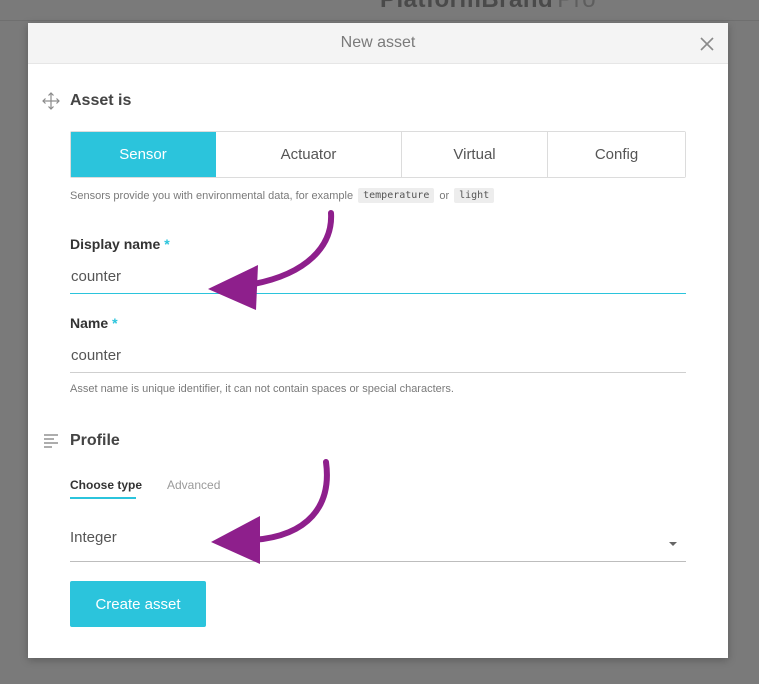  What do you see at coordinates (378, 293) in the screenshot?
I see `display-name-underline` at bounding box center [378, 293].